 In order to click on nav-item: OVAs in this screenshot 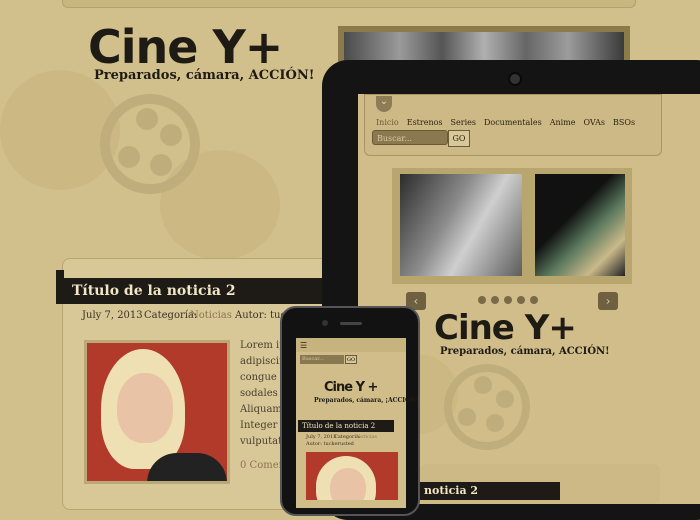, I will do `click(595, 122)`.